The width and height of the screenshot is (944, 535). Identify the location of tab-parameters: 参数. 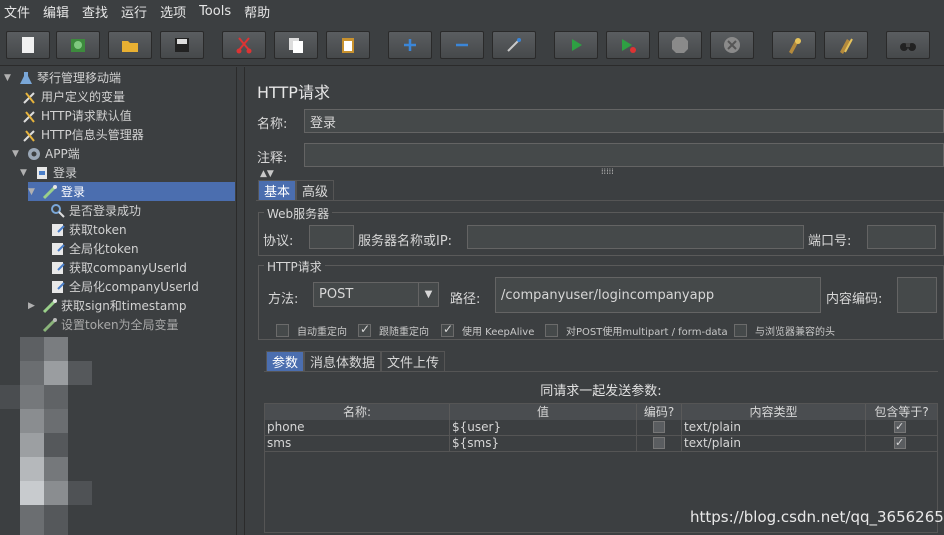
(285, 361).